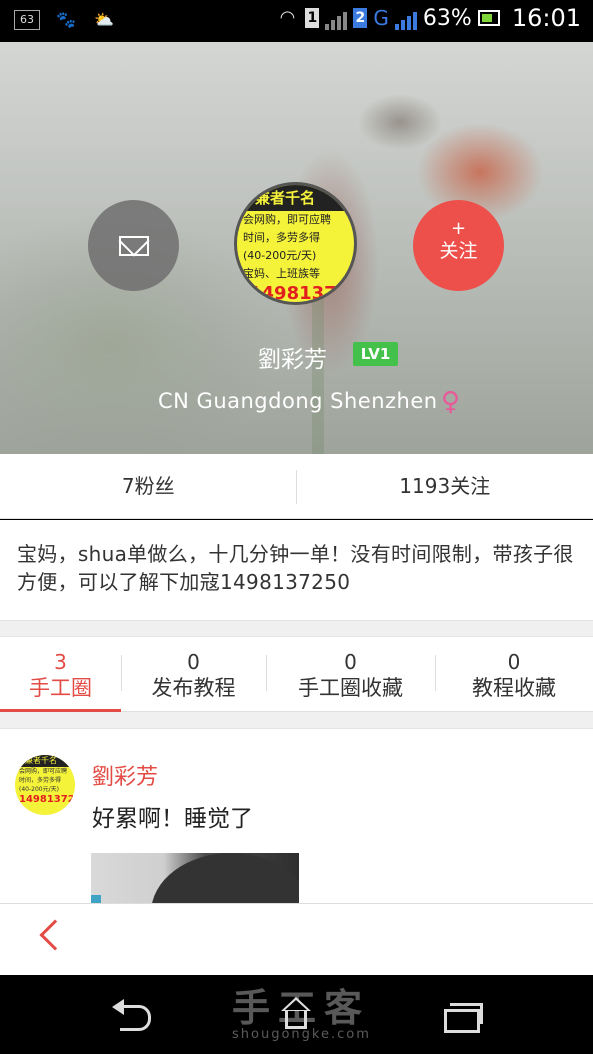  What do you see at coordinates (281, 273) in the screenshot?
I see `avatar-text-line: 宝妈、上班族等` at bounding box center [281, 273].